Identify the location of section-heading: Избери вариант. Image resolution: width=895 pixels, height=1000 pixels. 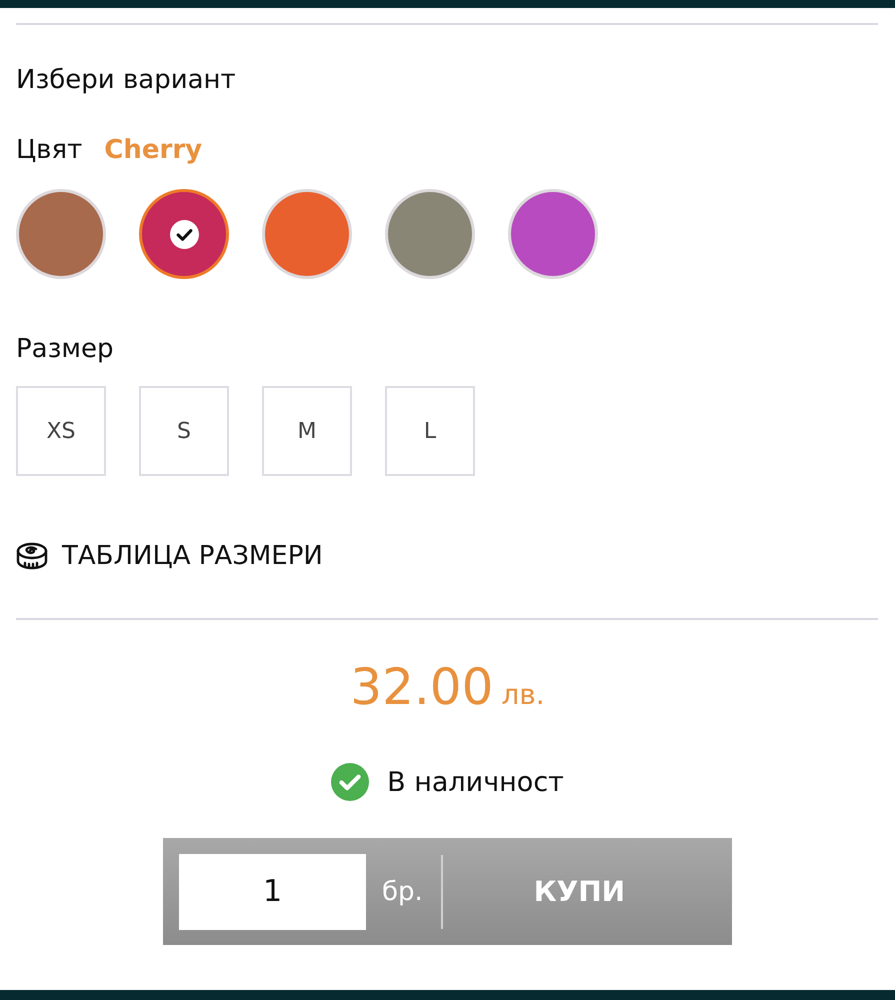
(126, 80).